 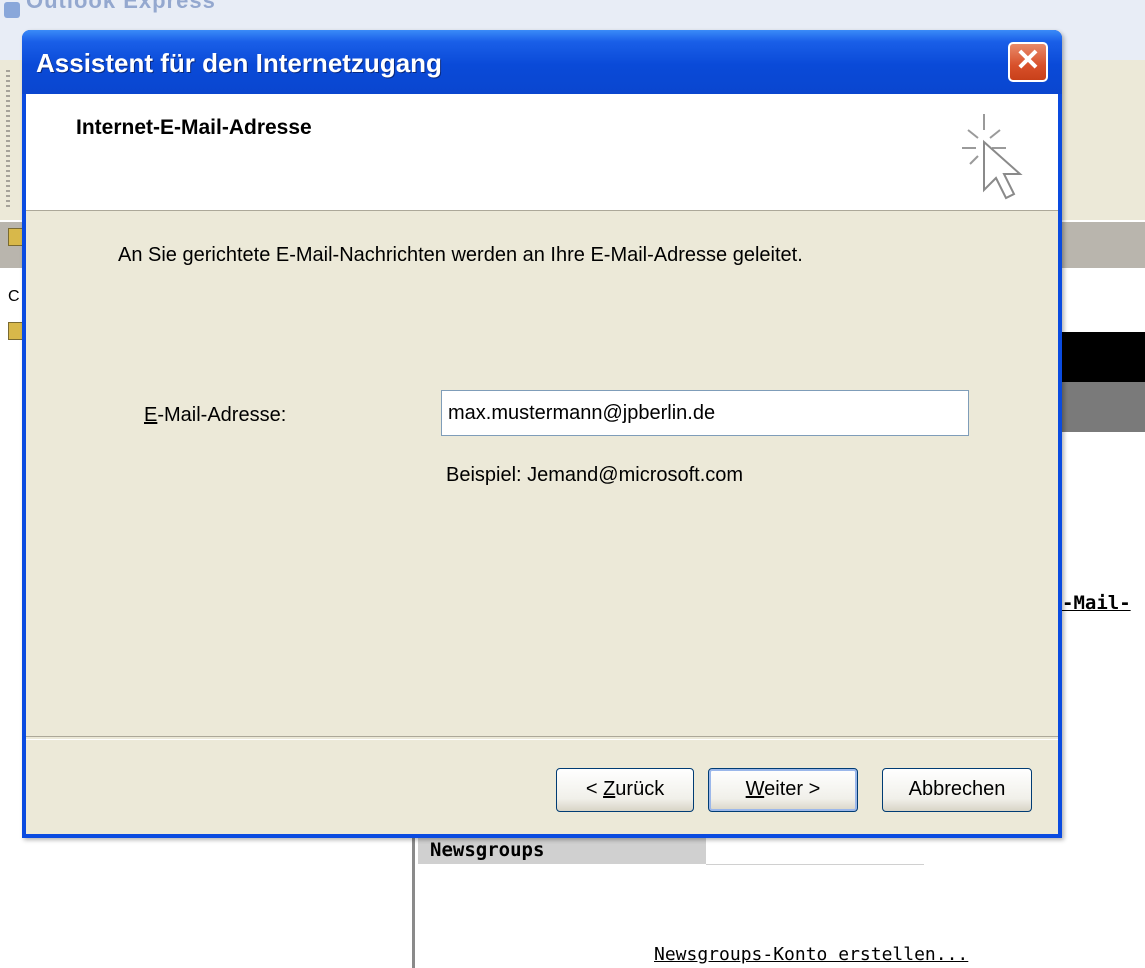 What do you see at coordinates (815, 864) in the screenshot?
I see `newsgroups-rule` at bounding box center [815, 864].